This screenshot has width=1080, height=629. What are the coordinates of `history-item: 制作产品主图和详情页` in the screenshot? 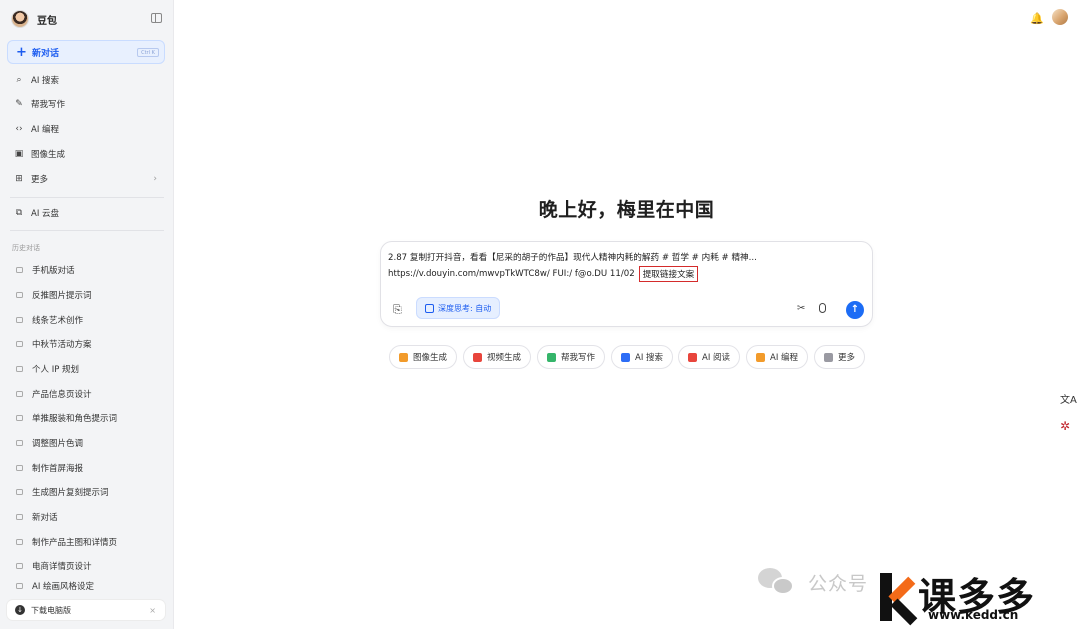 It's located at (86, 542).